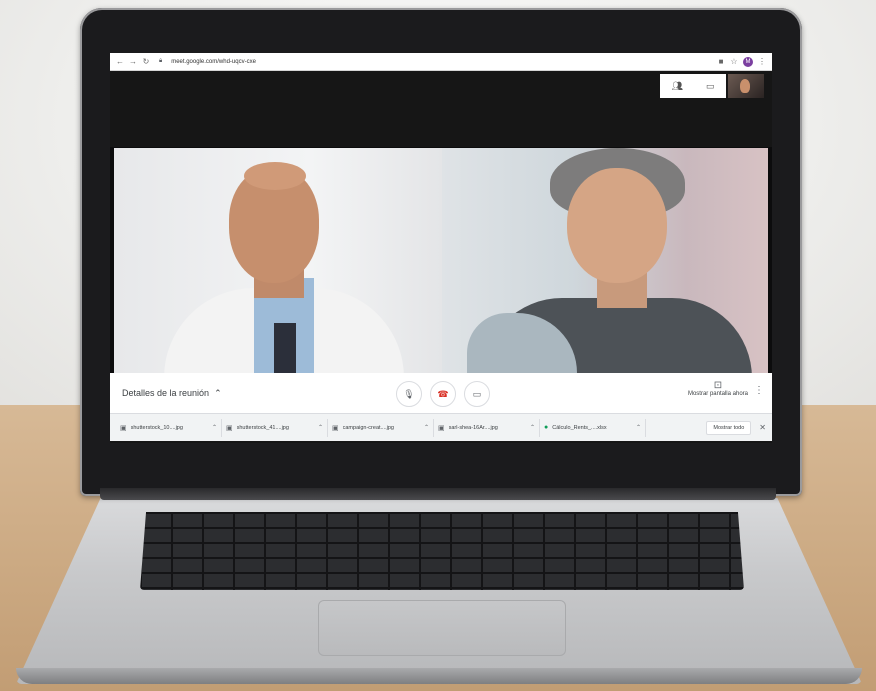  What do you see at coordinates (275, 176) in the screenshot?
I see `doctor-bald-head` at bounding box center [275, 176].